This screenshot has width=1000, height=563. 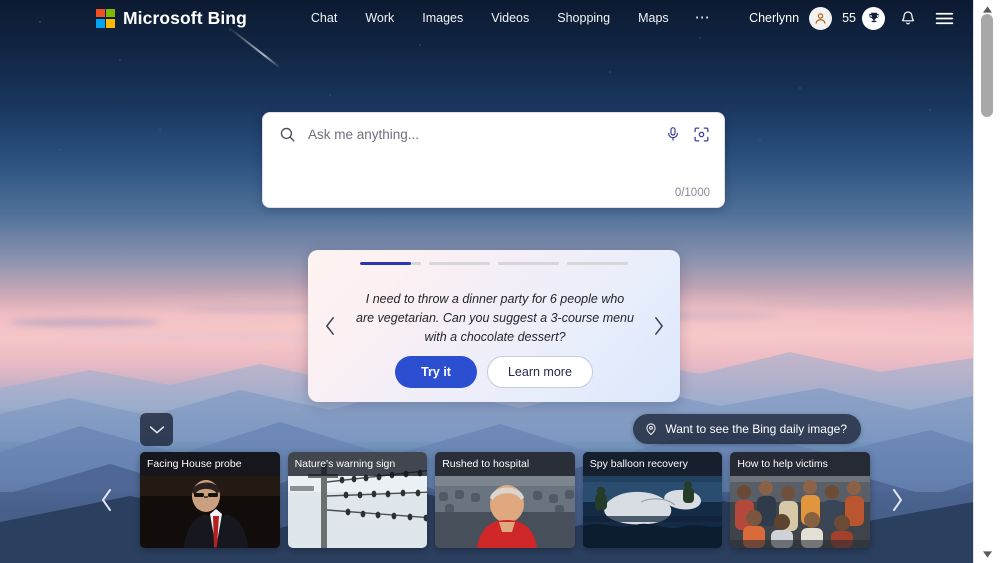 I want to click on news-card-title: Facing House probe, so click(x=210, y=464).